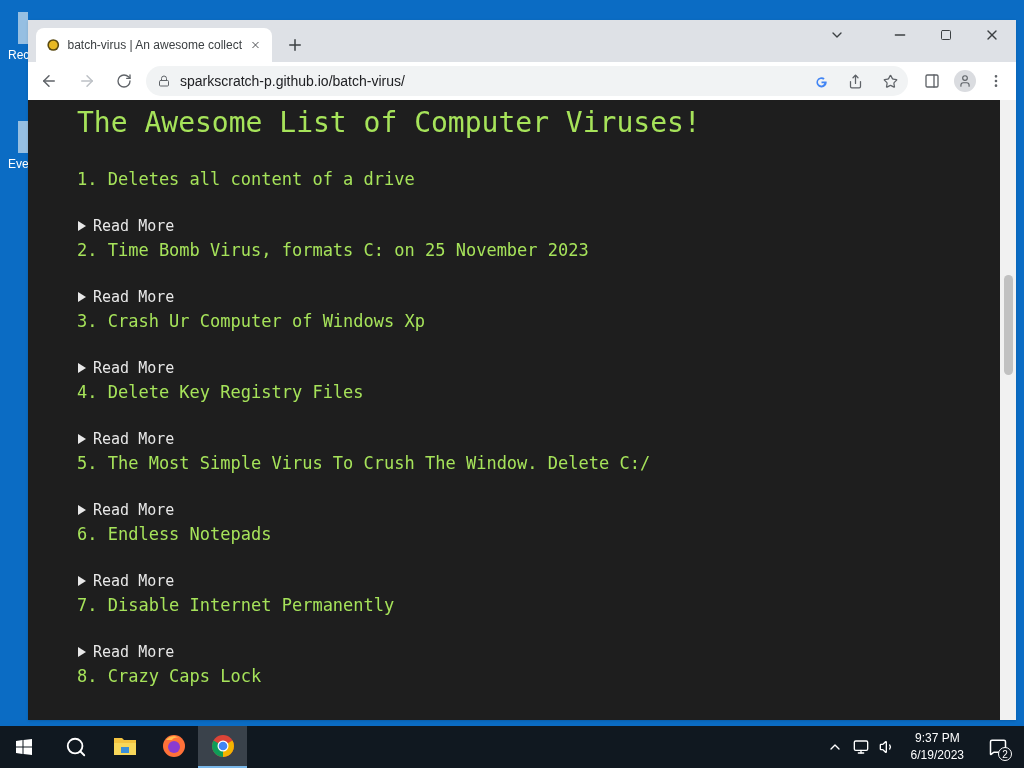 The image size is (1024, 768). Describe the element at coordinates (1005, 754) in the screenshot. I see `notification-count: 2` at that location.